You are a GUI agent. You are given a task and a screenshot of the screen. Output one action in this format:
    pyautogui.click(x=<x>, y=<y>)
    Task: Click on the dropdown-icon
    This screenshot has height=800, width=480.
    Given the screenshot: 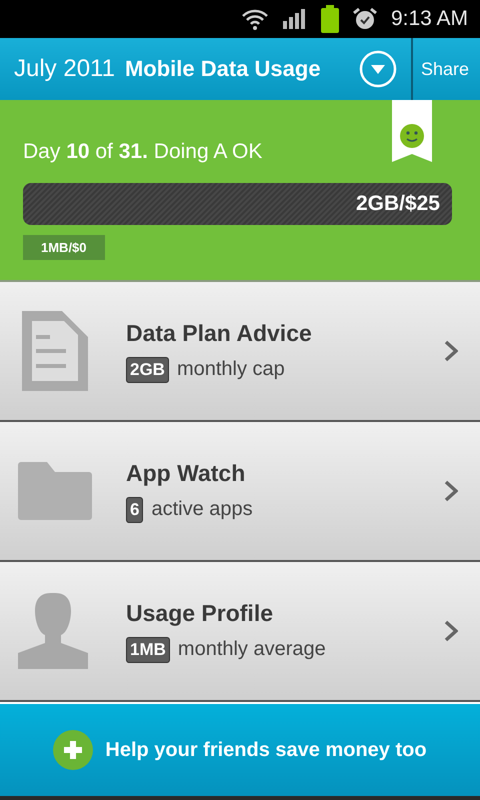 What is the action you would take?
    pyautogui.click(x=377, y=69)
    